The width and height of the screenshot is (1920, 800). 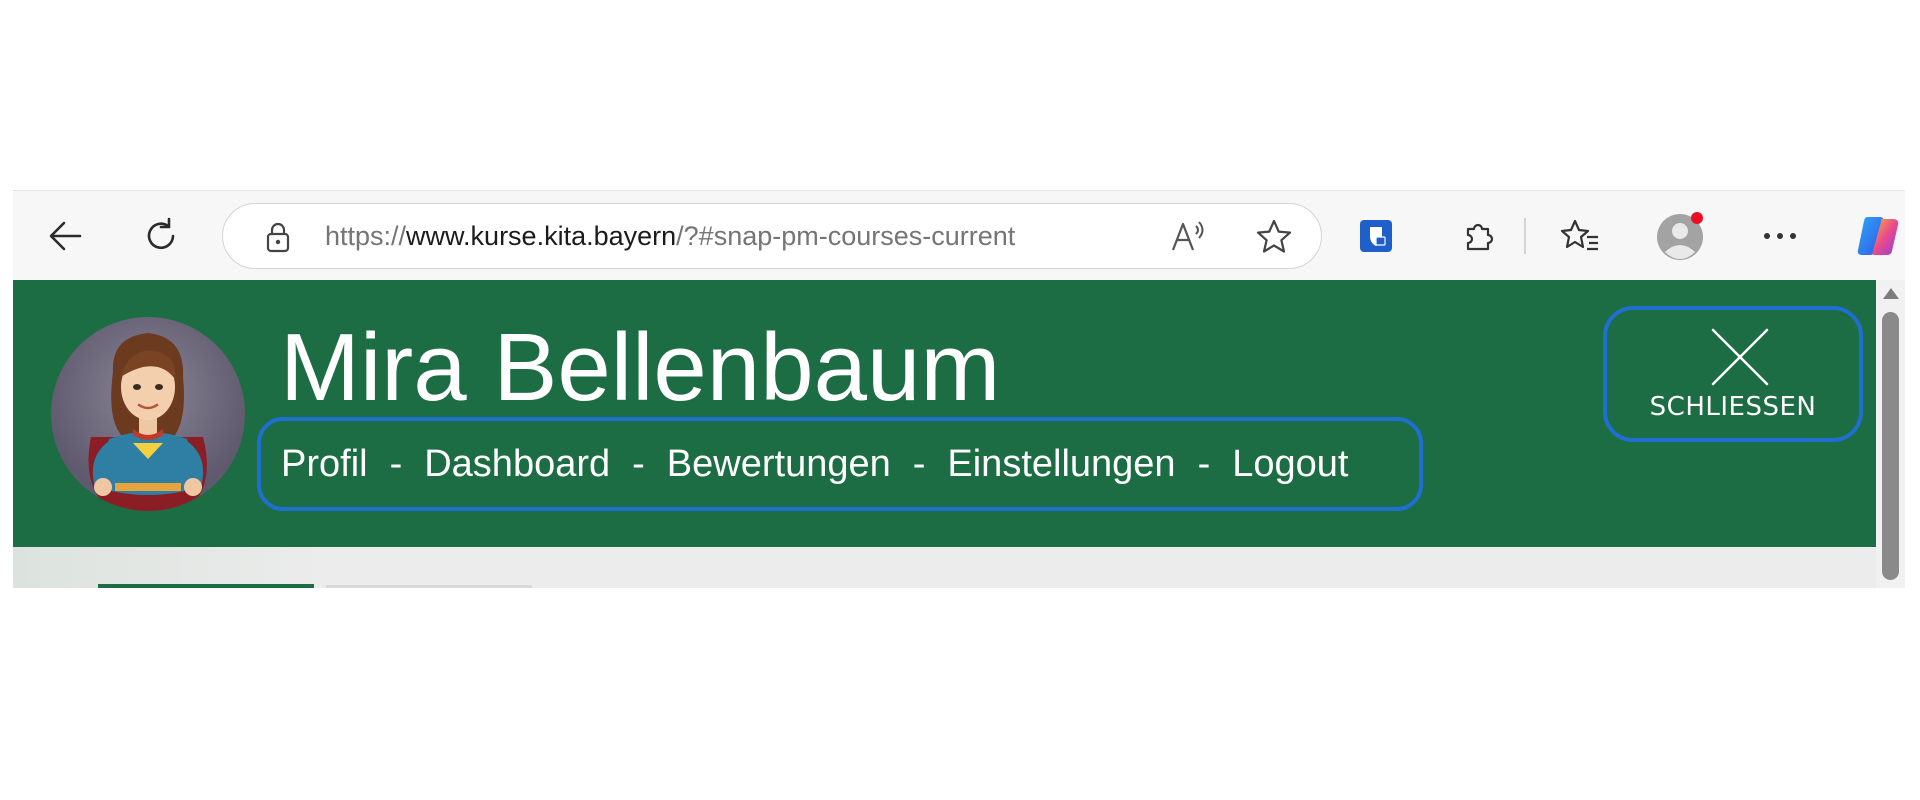 I want to click on lock-icon, so click(x=278, y=237).